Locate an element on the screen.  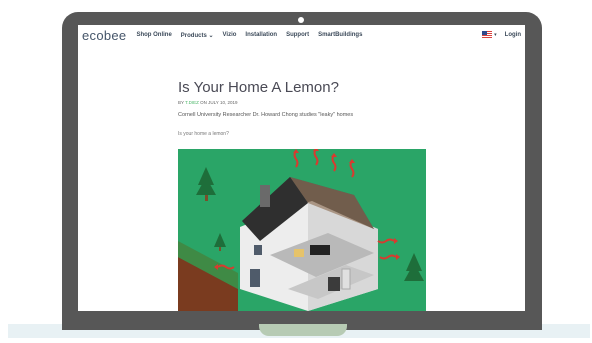
laptop-base-notch is located at coordinates (303, 330).